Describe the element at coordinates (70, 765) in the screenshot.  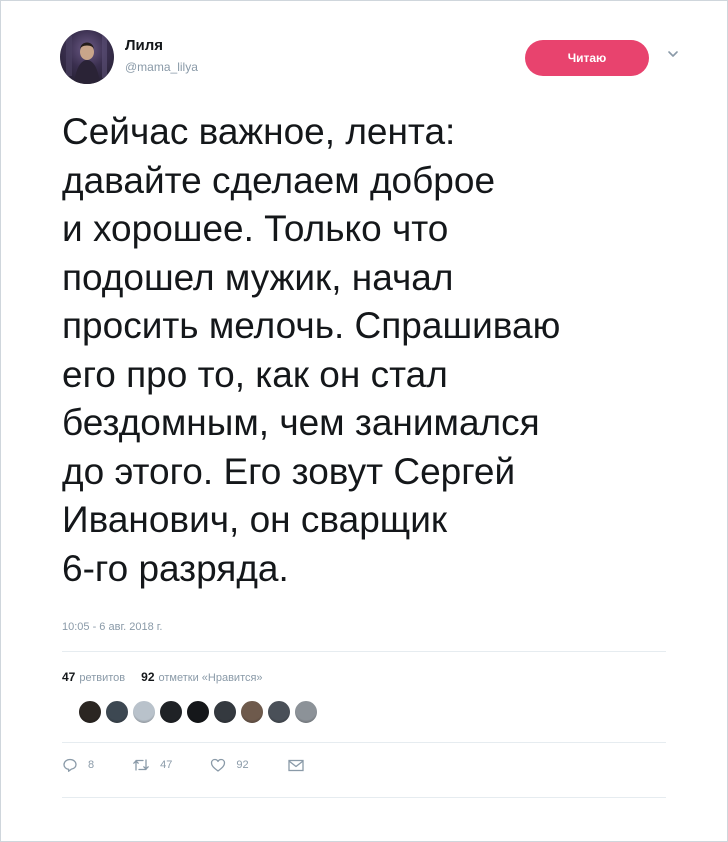
I see `reply-icon` at that location.